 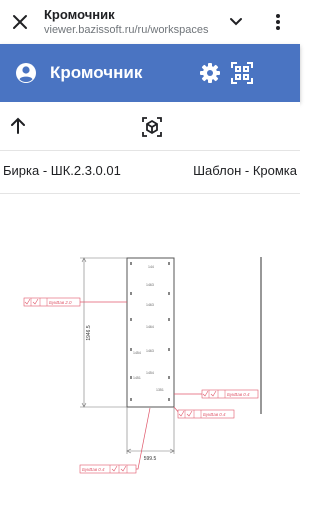 I want to click on part-mark: 1351, so click(x=160, y=390).